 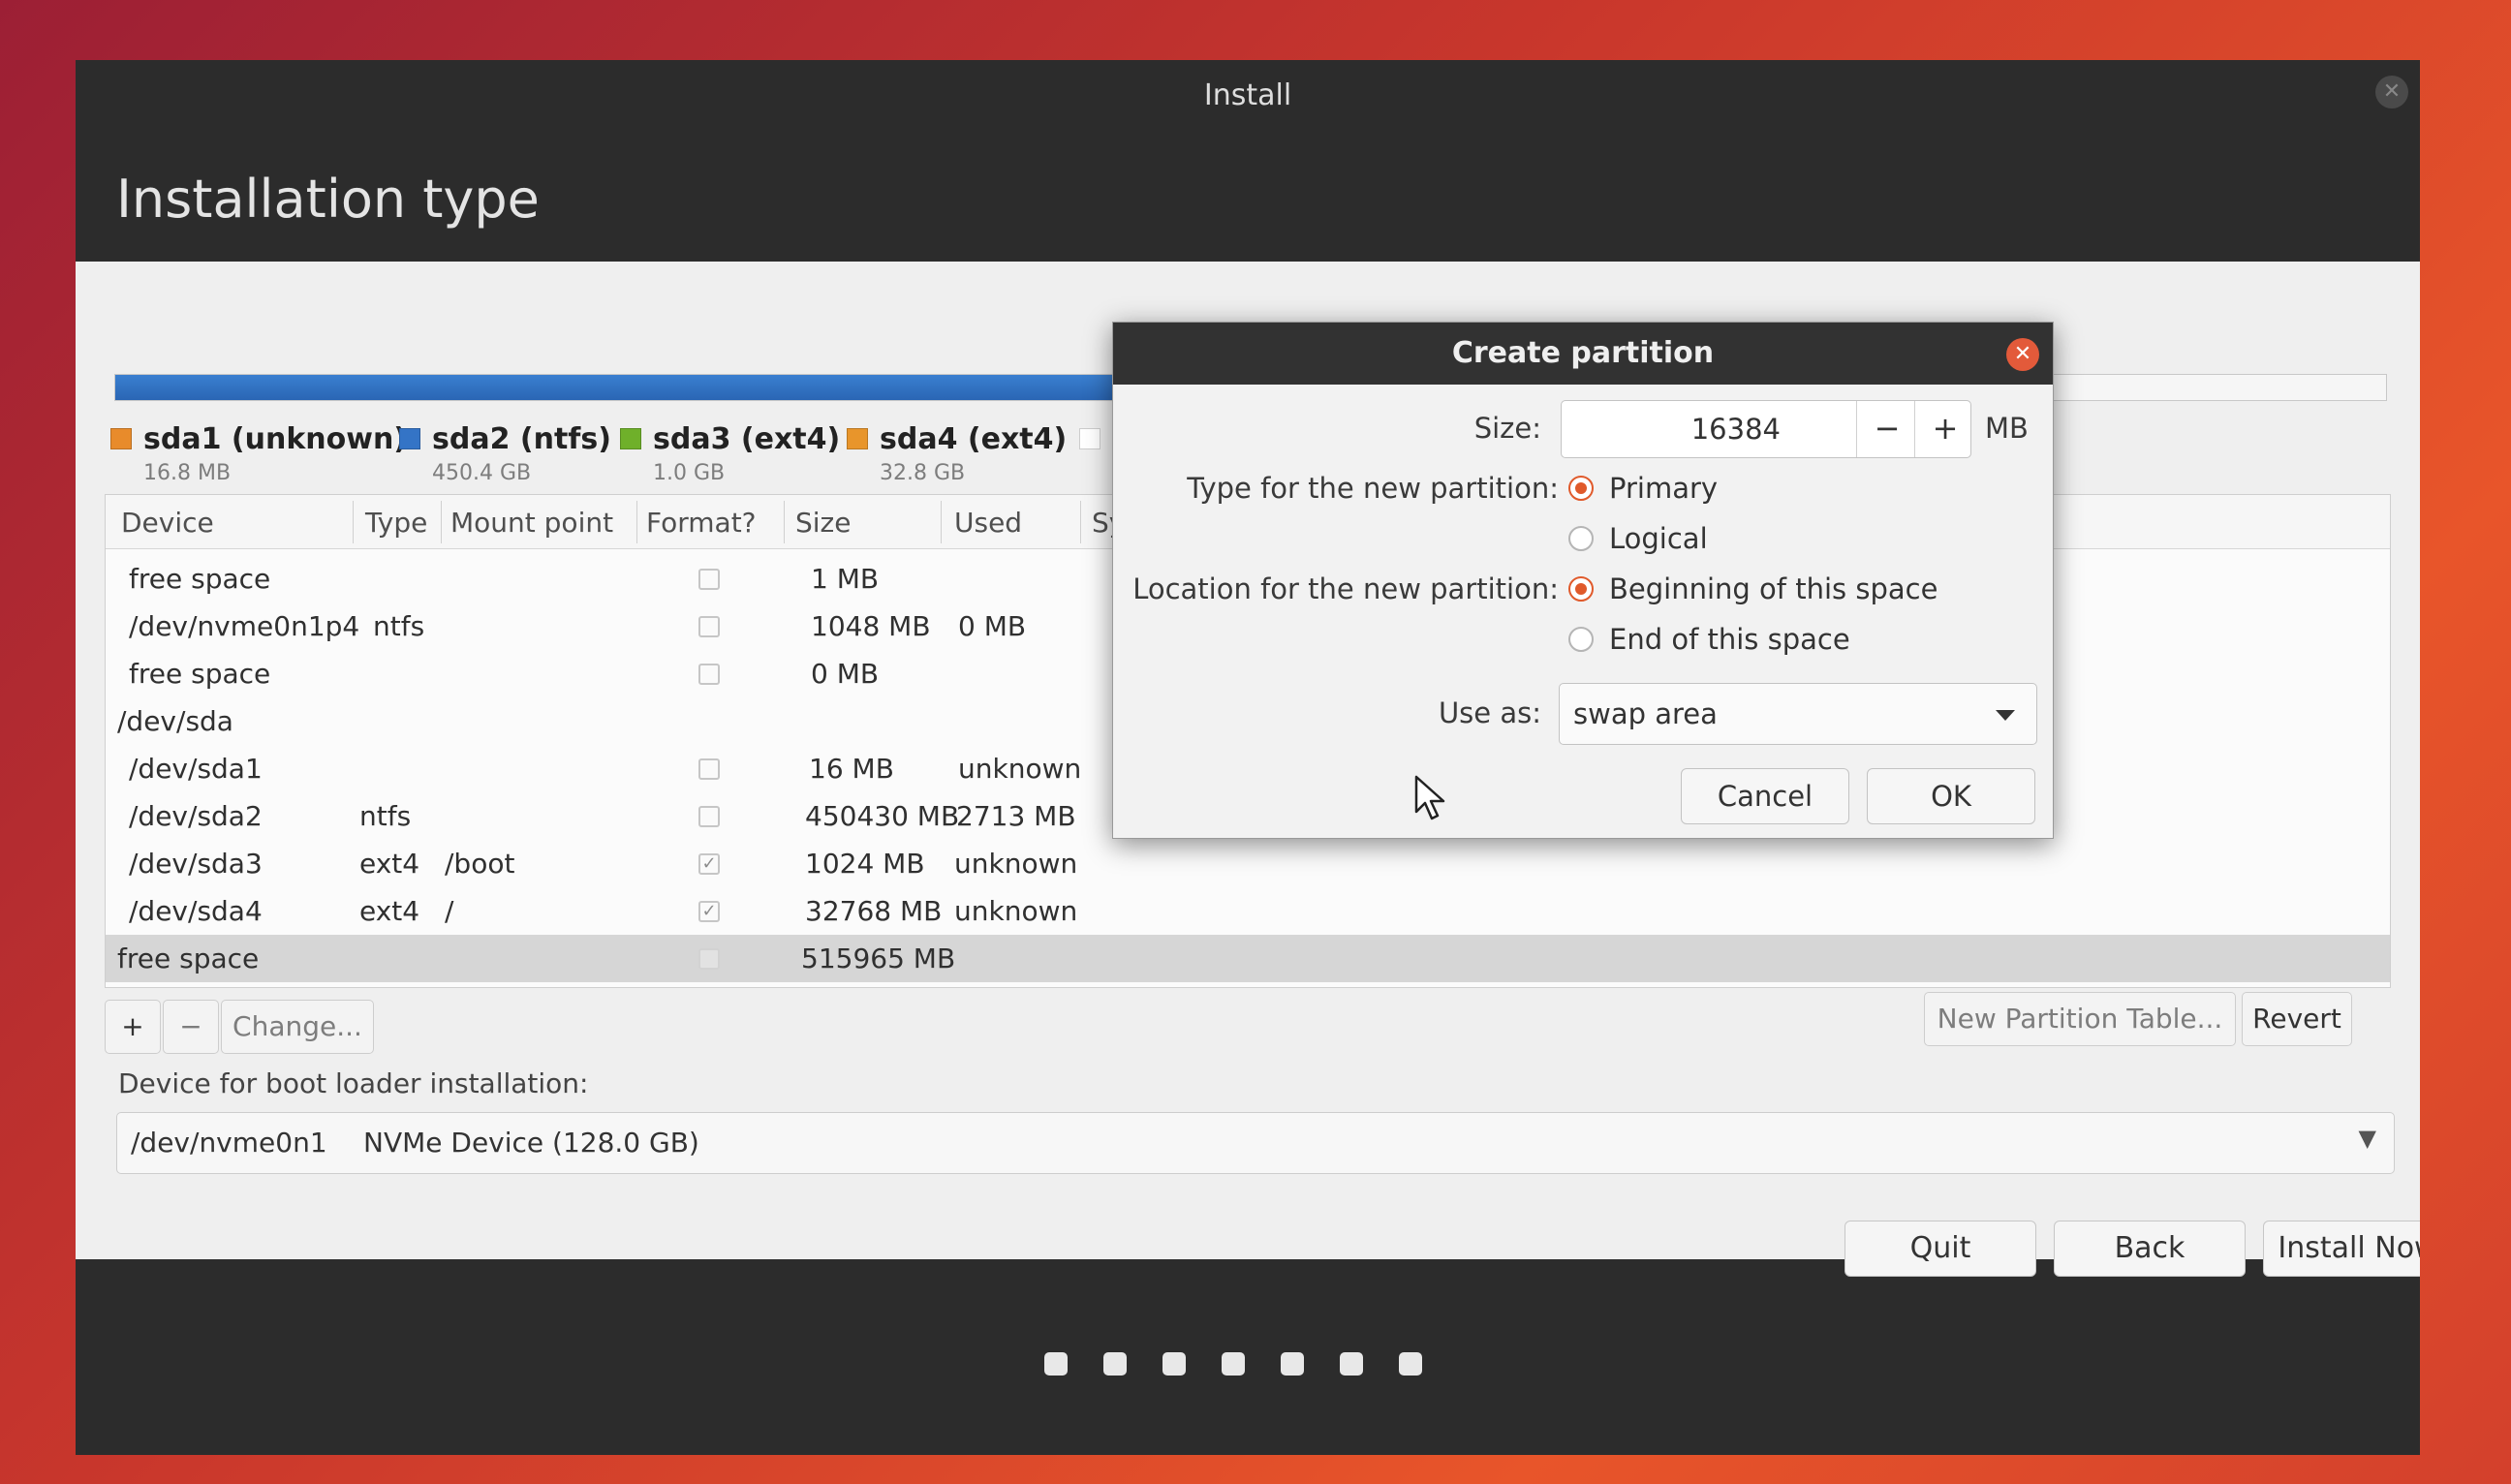 What do you see at coordinates (167, 523) in the screenshot?
I see `column-device: Device` at bounding box center [167, 523].